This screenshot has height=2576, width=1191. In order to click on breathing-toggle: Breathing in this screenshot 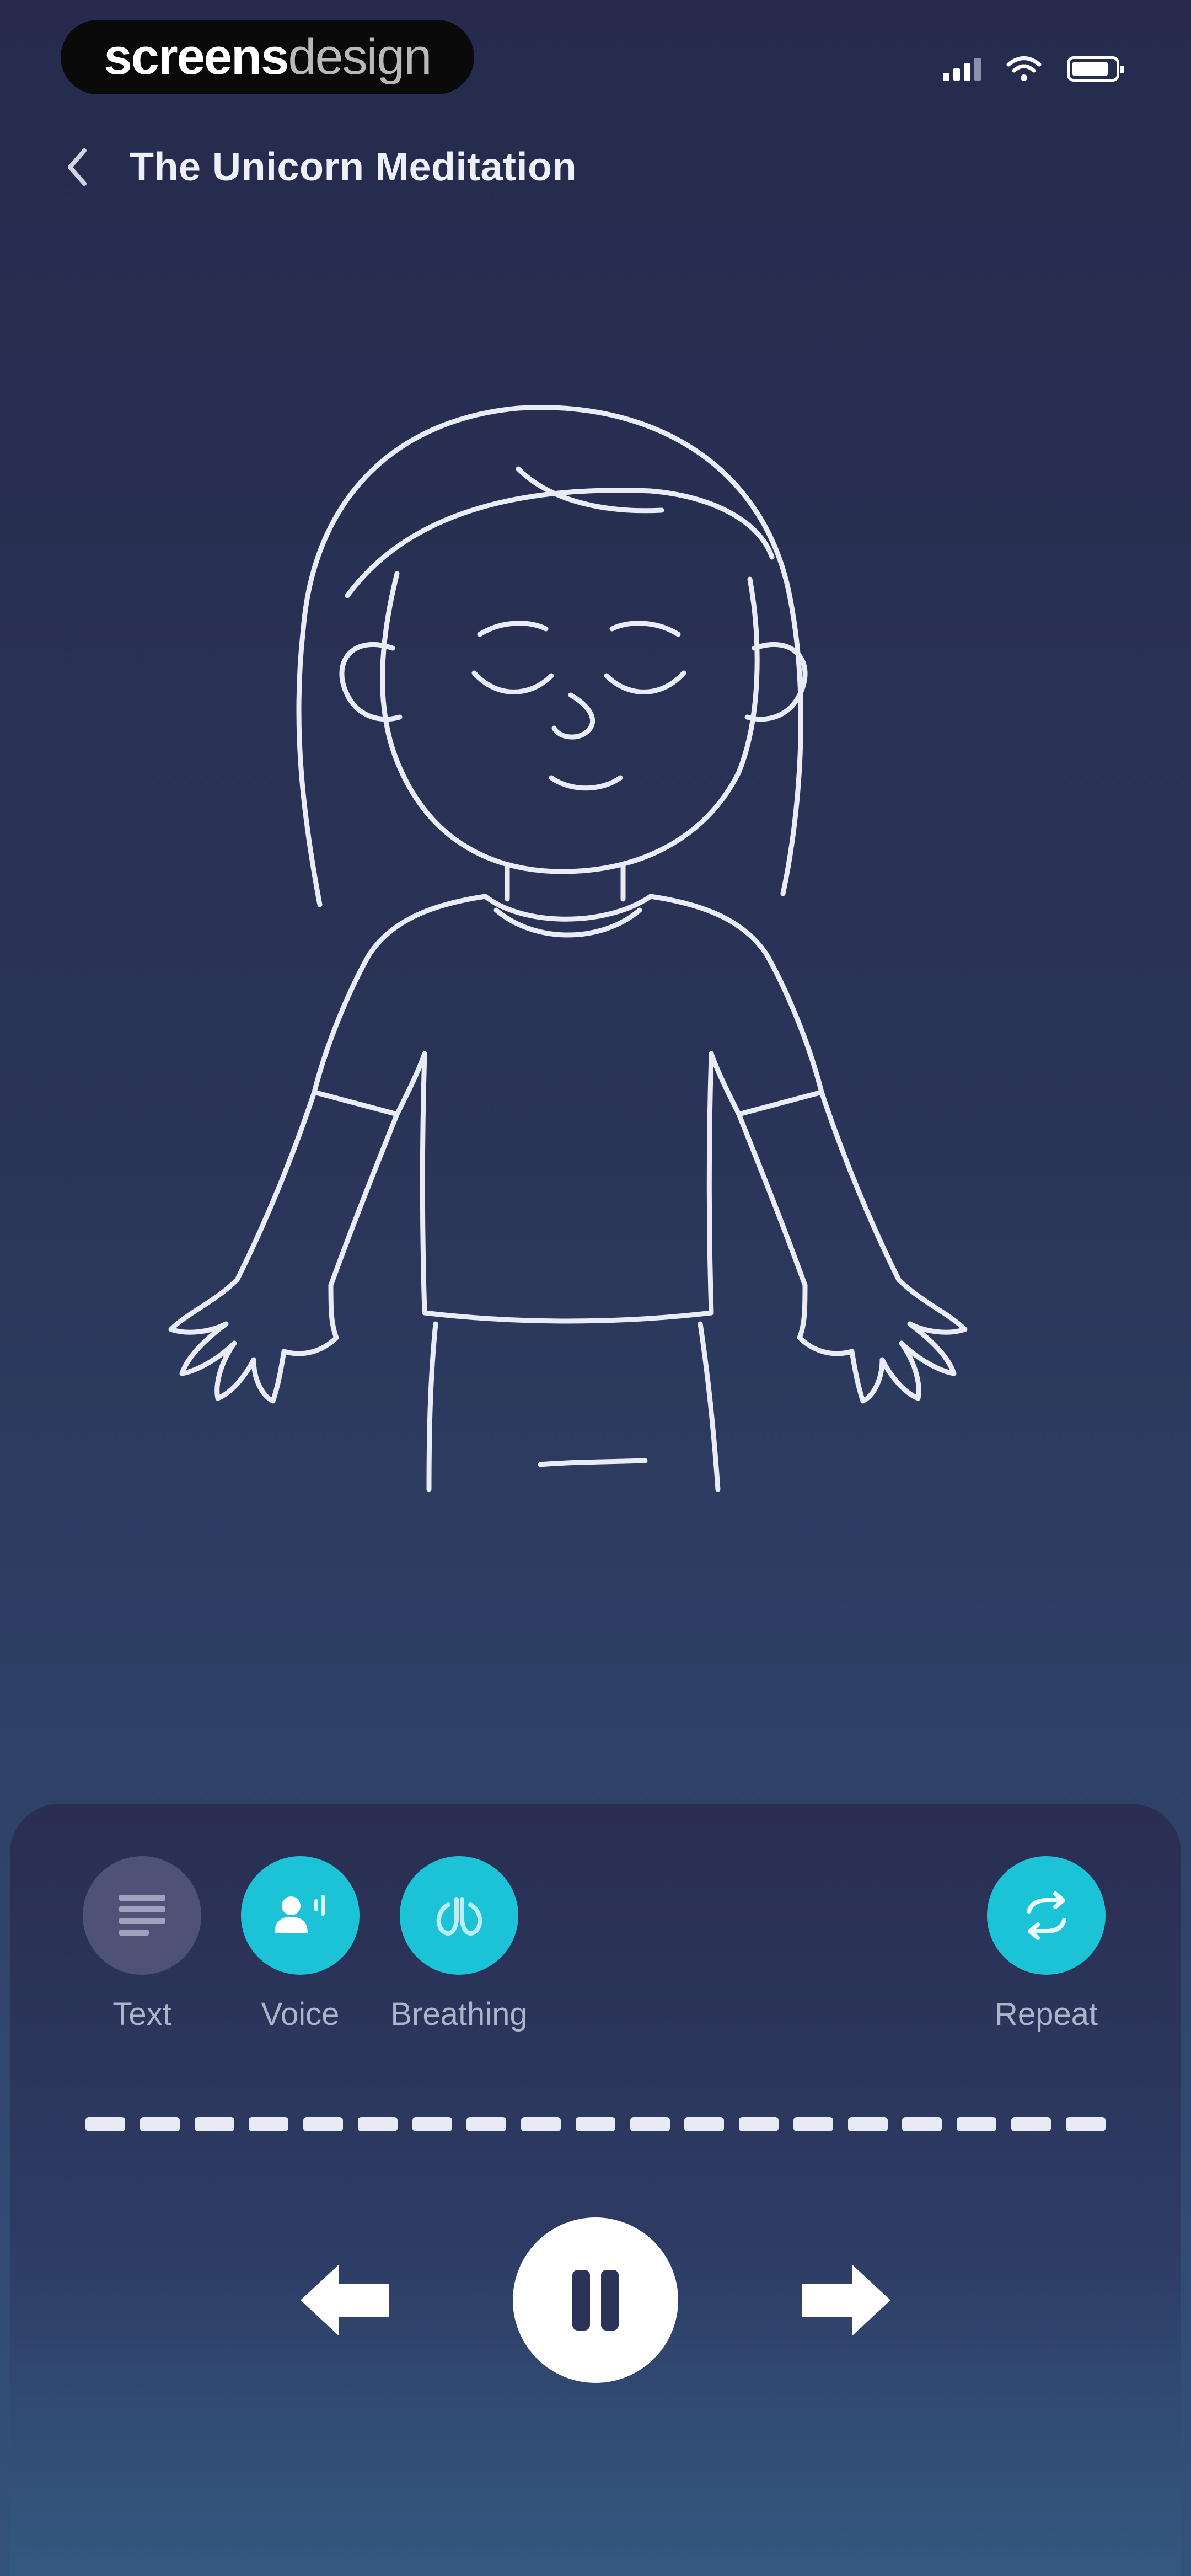, I will do `click(459, 1944)`.